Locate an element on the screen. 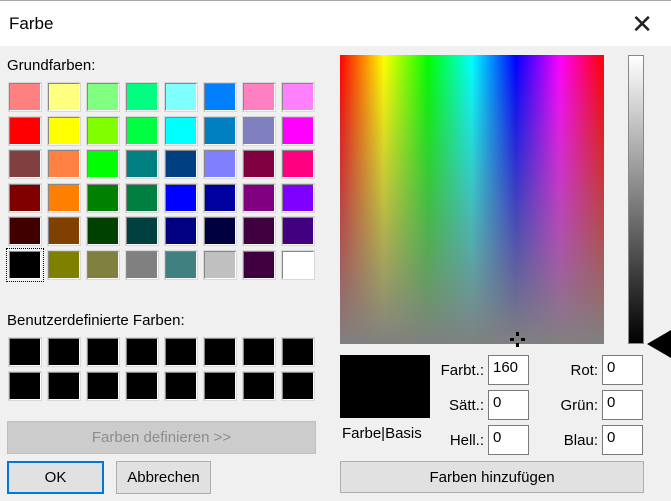 Image resolution: width=671 pixels, height=501 pixels. red-label: Rot: is located at coordinates (584, 370).